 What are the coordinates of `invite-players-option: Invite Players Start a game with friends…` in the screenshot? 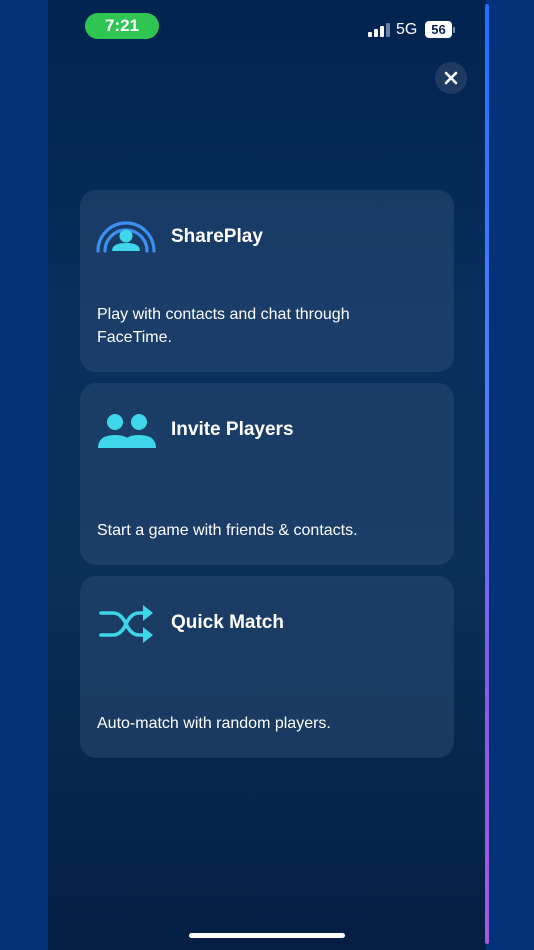 It's located at (267, 474).